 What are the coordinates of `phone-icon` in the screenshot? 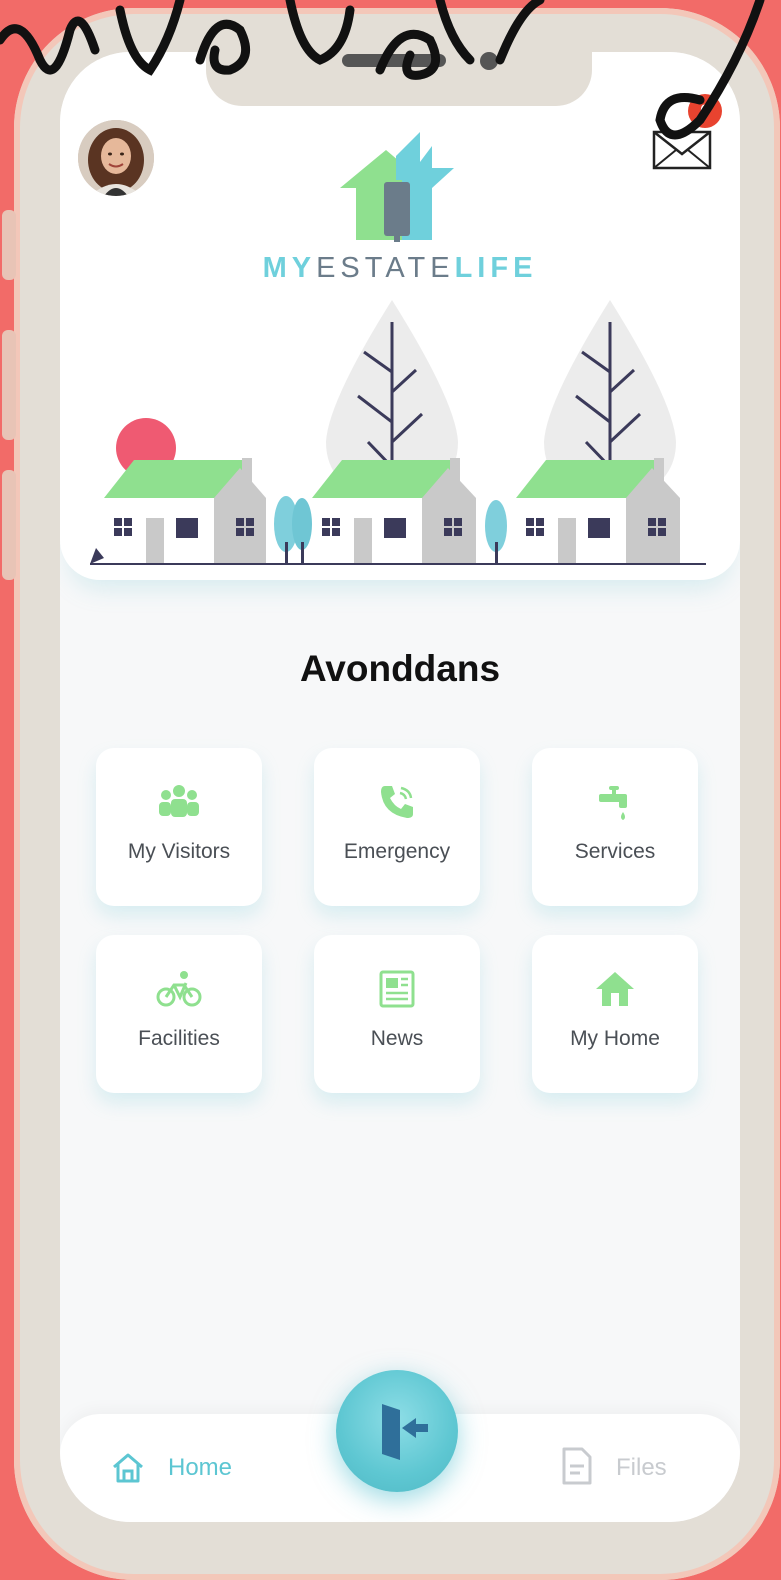 It's located at (397, 802).